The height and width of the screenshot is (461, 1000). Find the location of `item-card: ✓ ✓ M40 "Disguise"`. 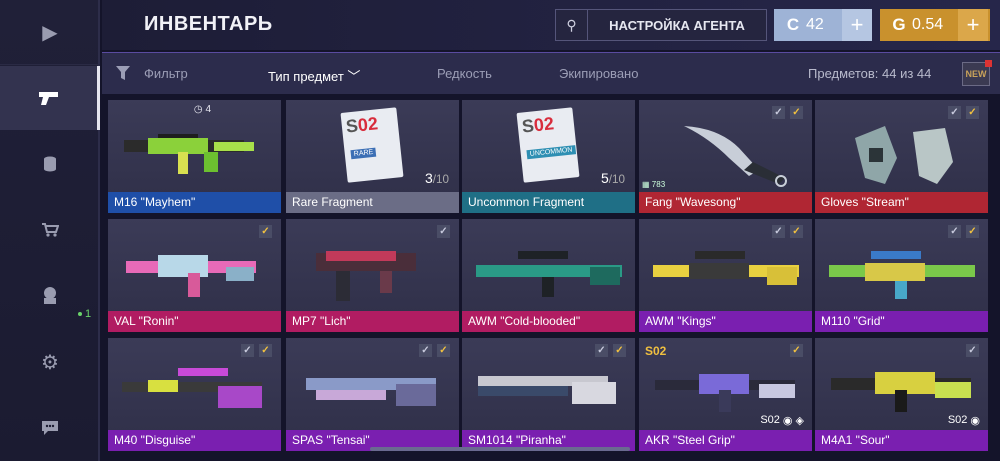

item-card: ✓ ✓ M40 "Disguise" is located at coordinates (194, 394).